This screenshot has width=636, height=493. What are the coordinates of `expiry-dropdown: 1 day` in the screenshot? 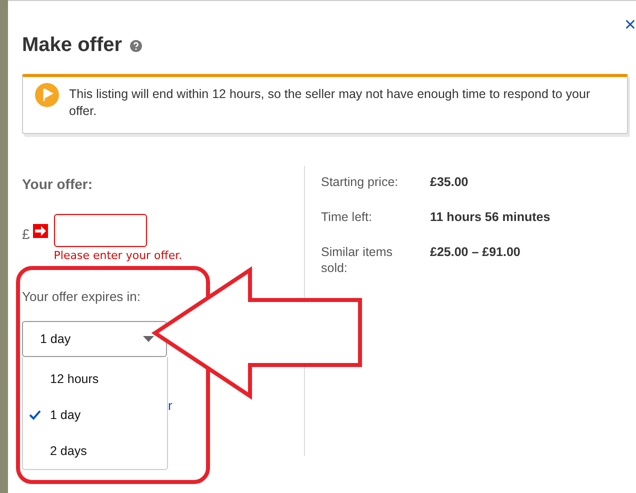 It's located at (94, 339).